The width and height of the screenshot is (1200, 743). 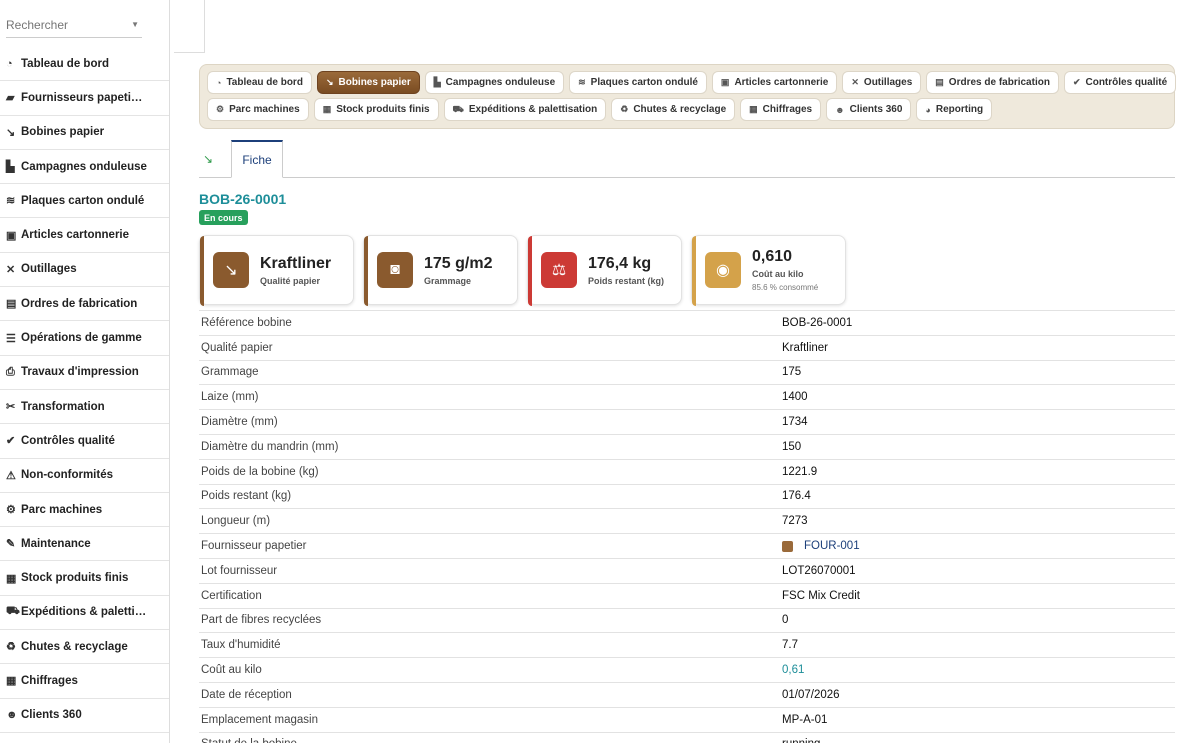 I want to click on detail-value-text: 1400, so click(x=795, y=397).